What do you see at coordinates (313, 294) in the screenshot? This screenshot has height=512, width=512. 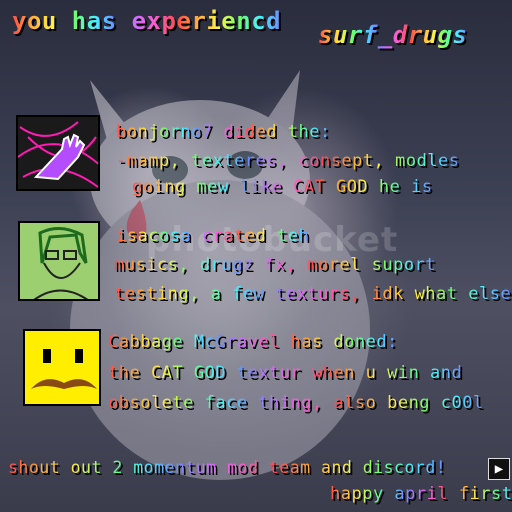 I see `credit-line: testing, a few texturs, idk what else` at bounding box center [313, 294].